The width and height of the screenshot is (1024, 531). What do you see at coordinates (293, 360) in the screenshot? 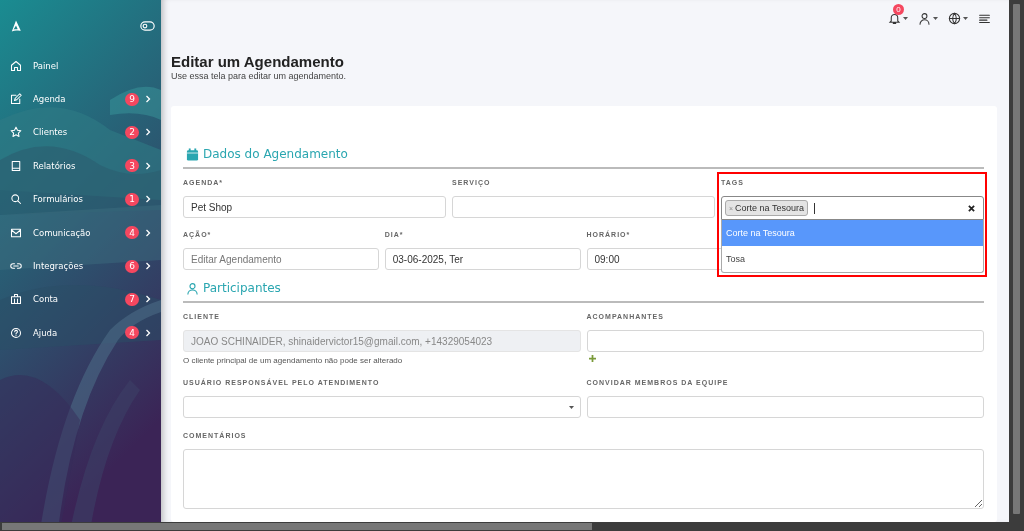
I see `help-text: O cliente principal de um agendamento não pode ser alterado` at bounding box center [293, 360].